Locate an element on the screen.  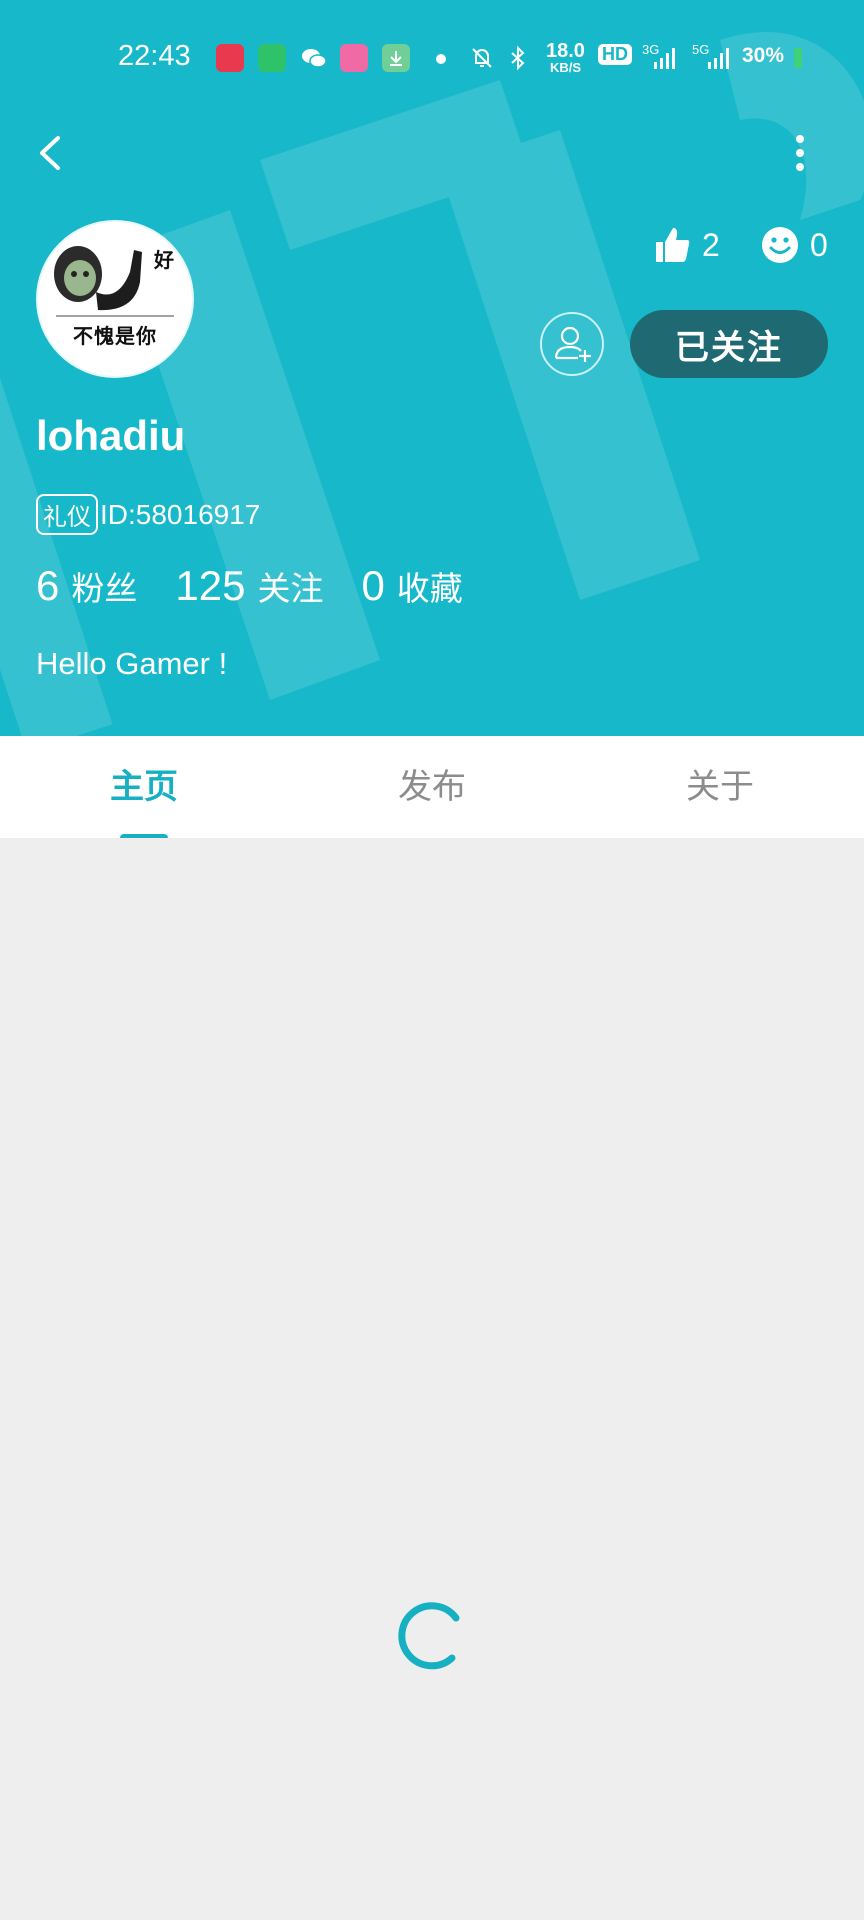
screen-record-icon is located at coordinates (230, 58).